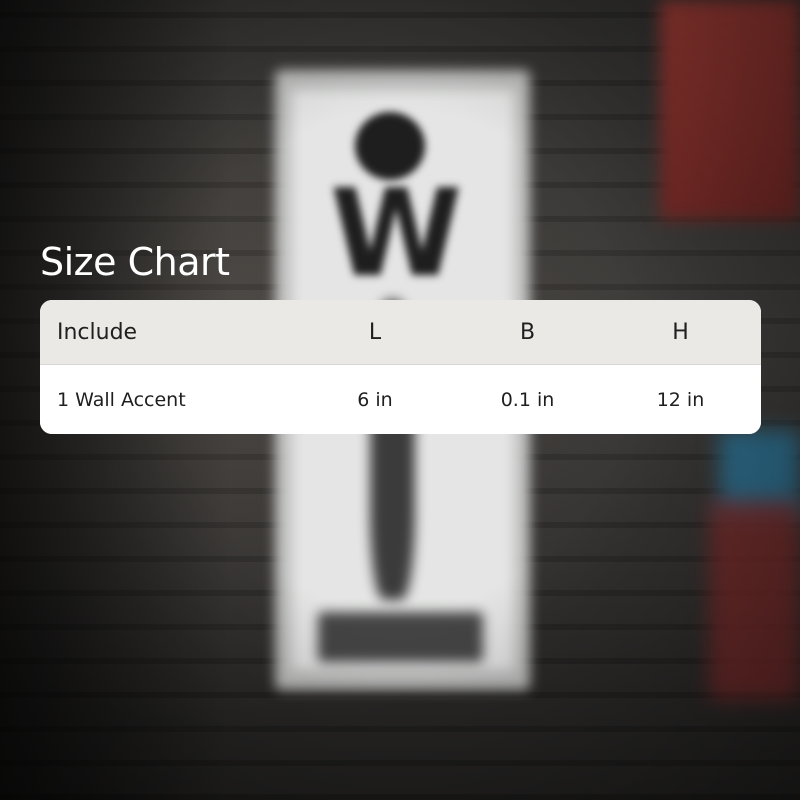  I want to click on size-chart-title: Size Chart, so click(135, 262).